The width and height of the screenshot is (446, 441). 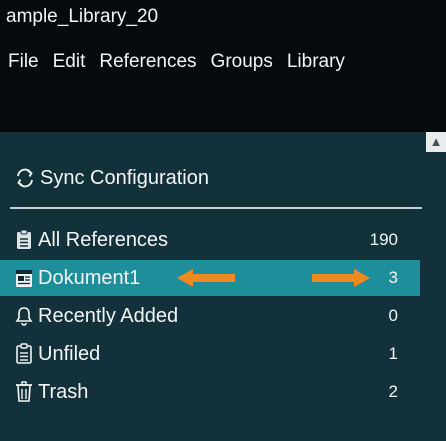 What do you see at coordinates (24, 316) in the screenshot?
I see `bell-icon` at bounding box center [24, 316].